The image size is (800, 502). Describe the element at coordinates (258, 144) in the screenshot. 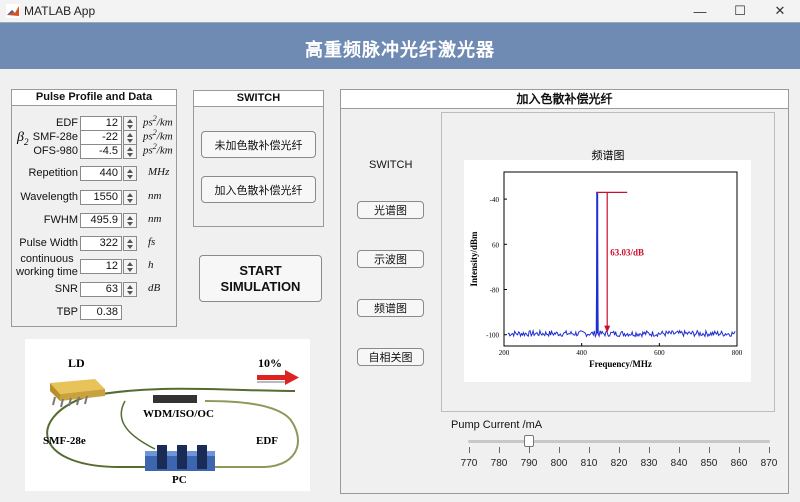

I see `no-compensation-button: 未加色散补偿光纤` at that location.